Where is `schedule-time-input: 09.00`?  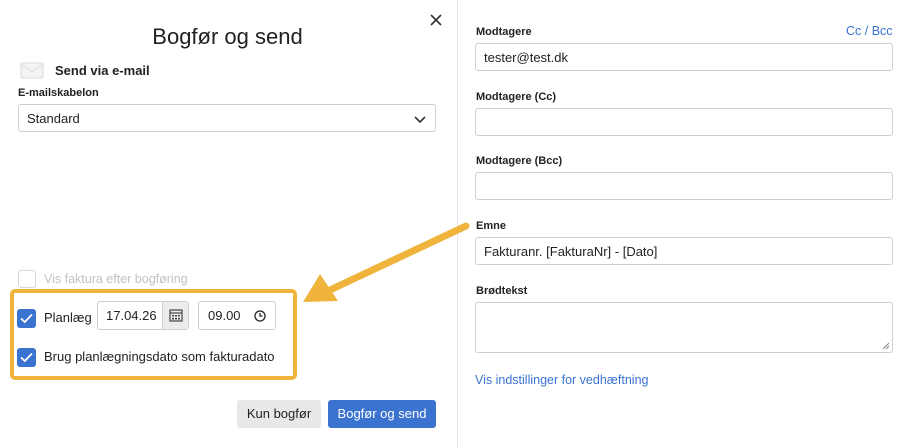 schedule-time-input: 09.00 is located at coordinates (237, 315).